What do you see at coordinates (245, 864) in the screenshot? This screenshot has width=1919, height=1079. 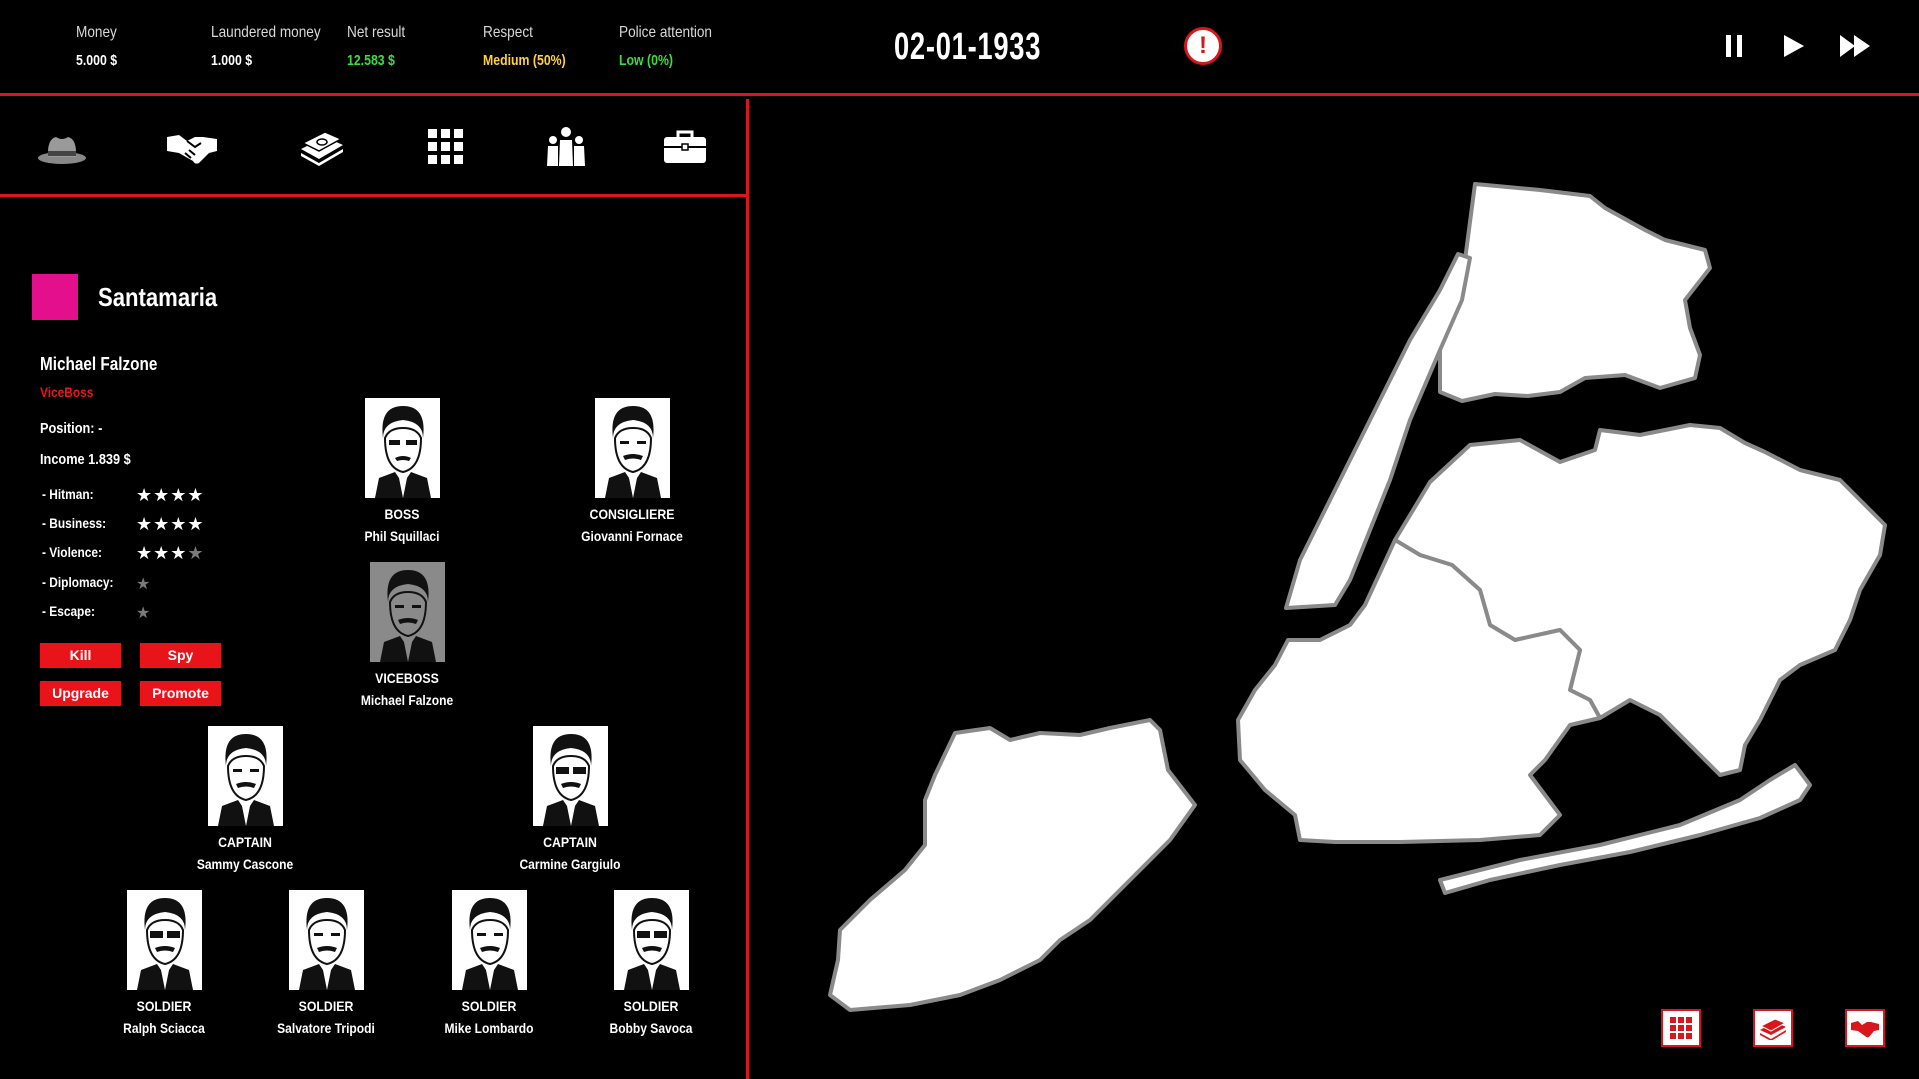 I see `member-name: Sammy Cascone` at bounding box center [245, 864].